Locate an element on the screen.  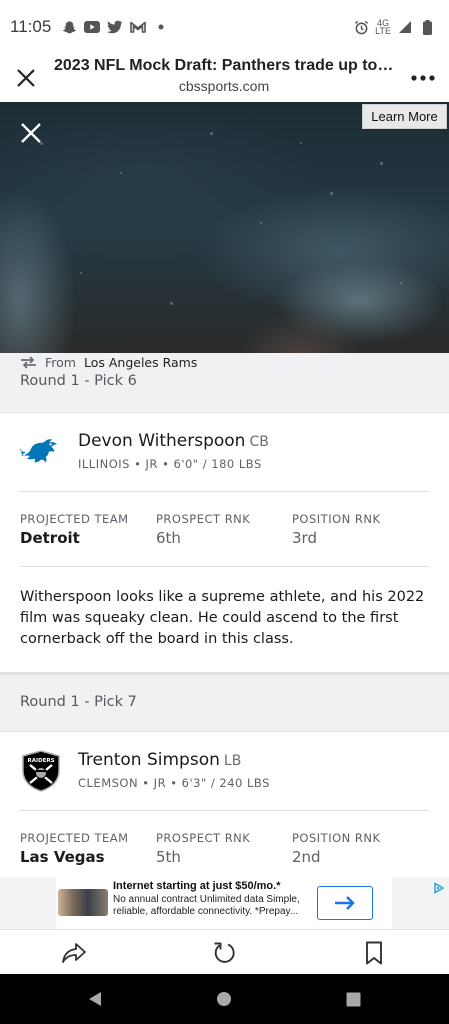
home-icon is located at coordinates (224, 999).